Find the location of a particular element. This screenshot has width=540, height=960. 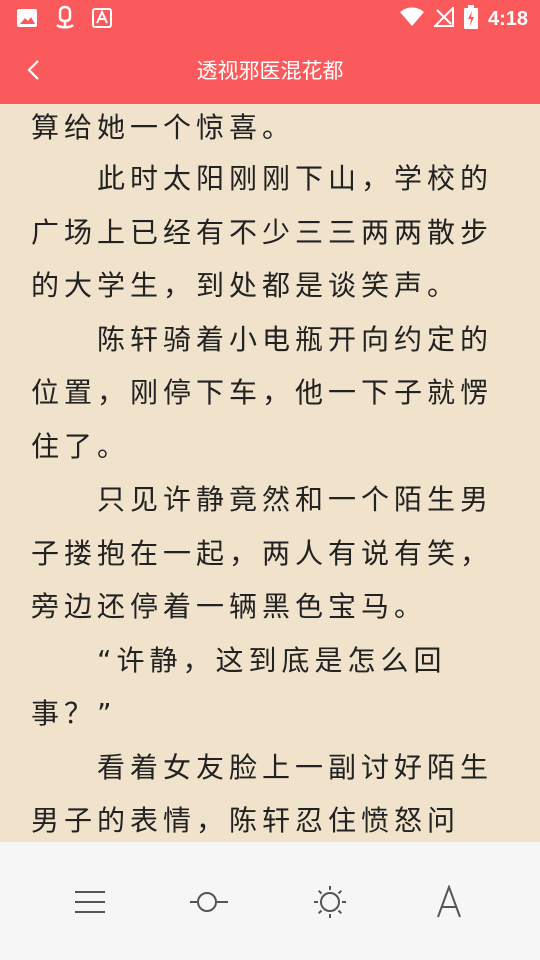

font-icon is located at coordinates (449, 901).